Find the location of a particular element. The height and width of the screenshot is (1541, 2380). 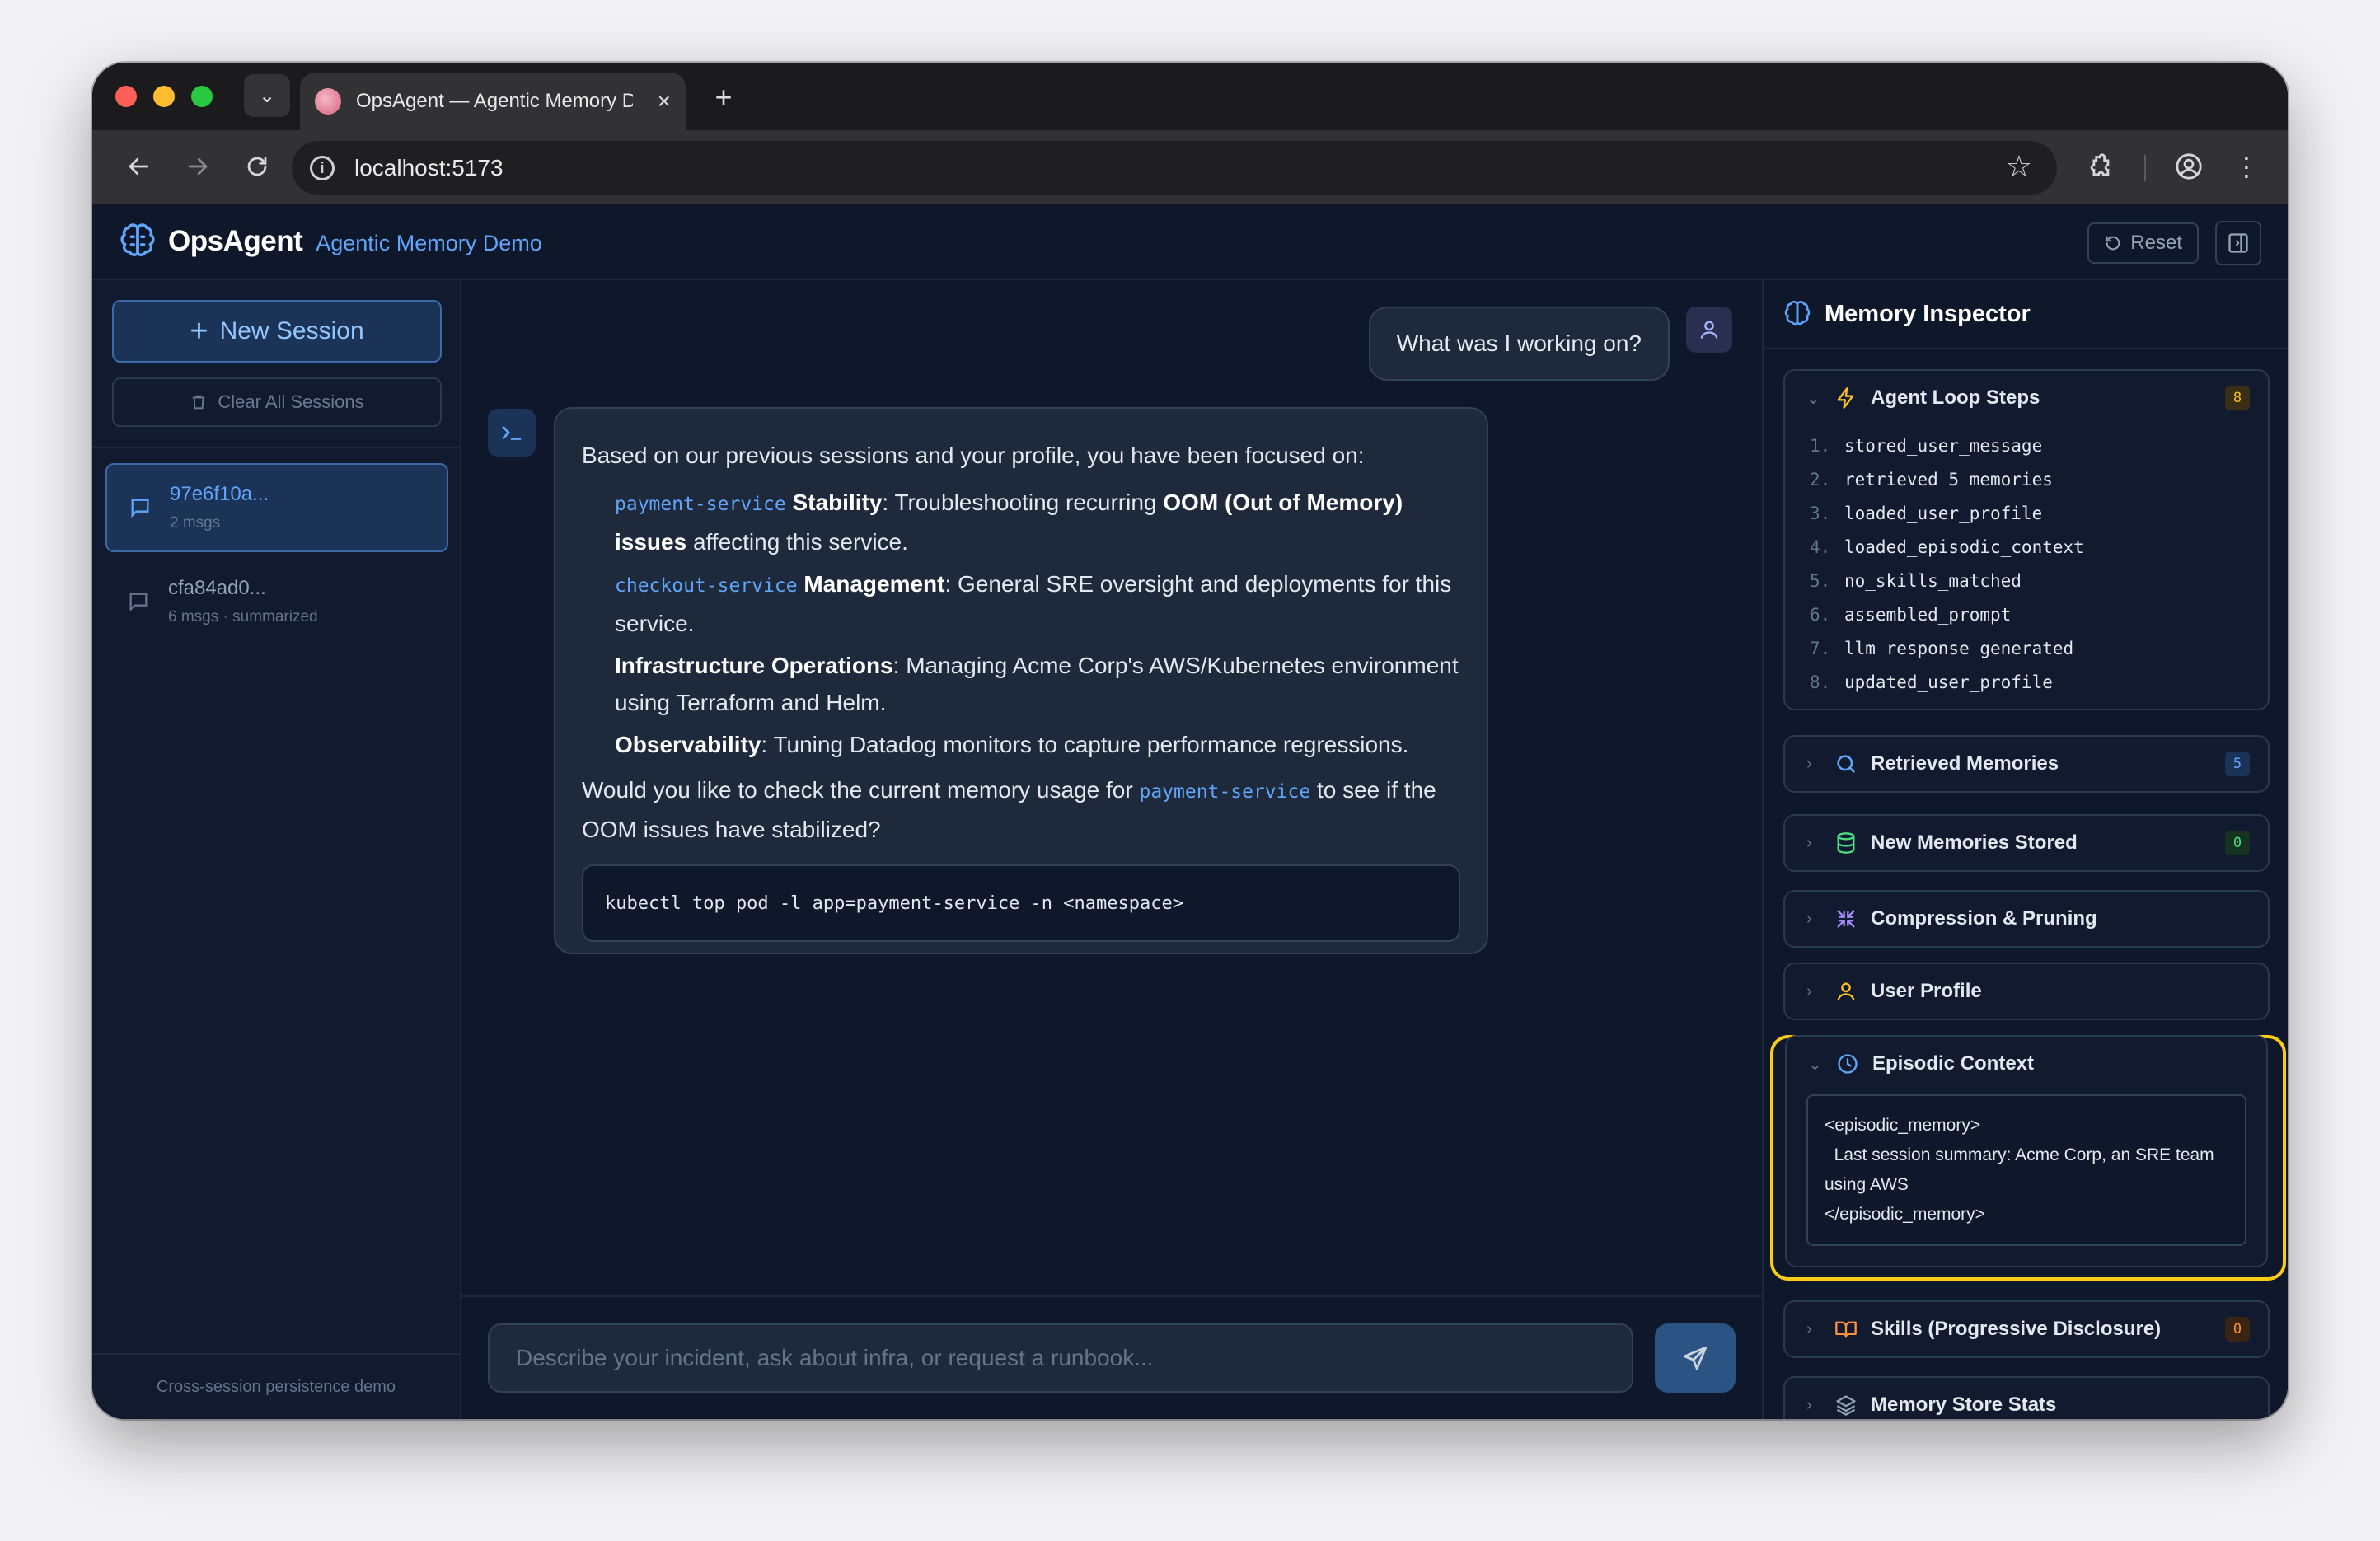

bold-text: Stability is located at coordinates (837, 502).